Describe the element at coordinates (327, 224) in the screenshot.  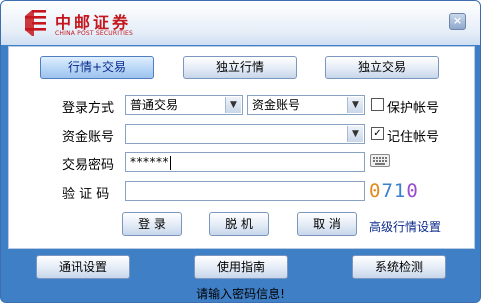
I see `cancel-button: 取 消` at that location.